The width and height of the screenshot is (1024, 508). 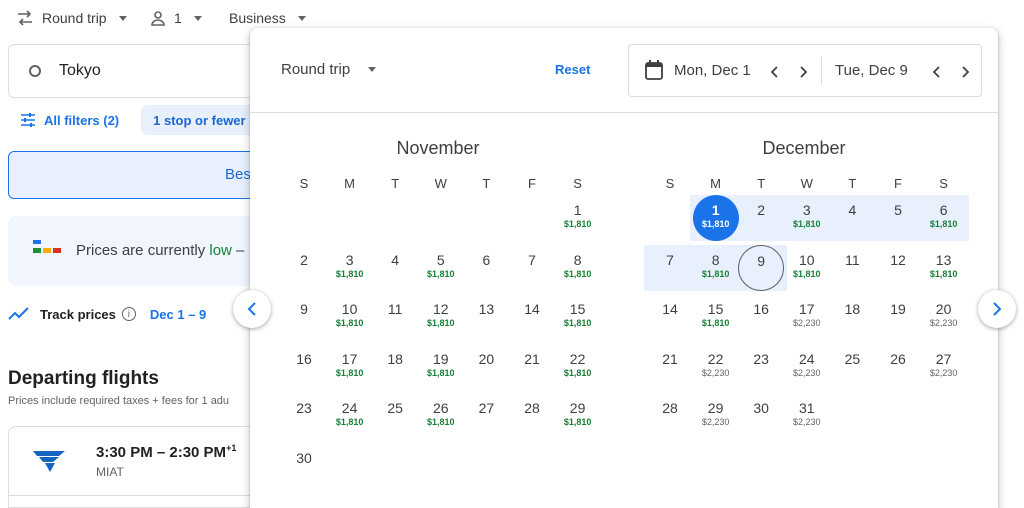 I want to click on calendar-day: 13, so click(x=486, y=317).